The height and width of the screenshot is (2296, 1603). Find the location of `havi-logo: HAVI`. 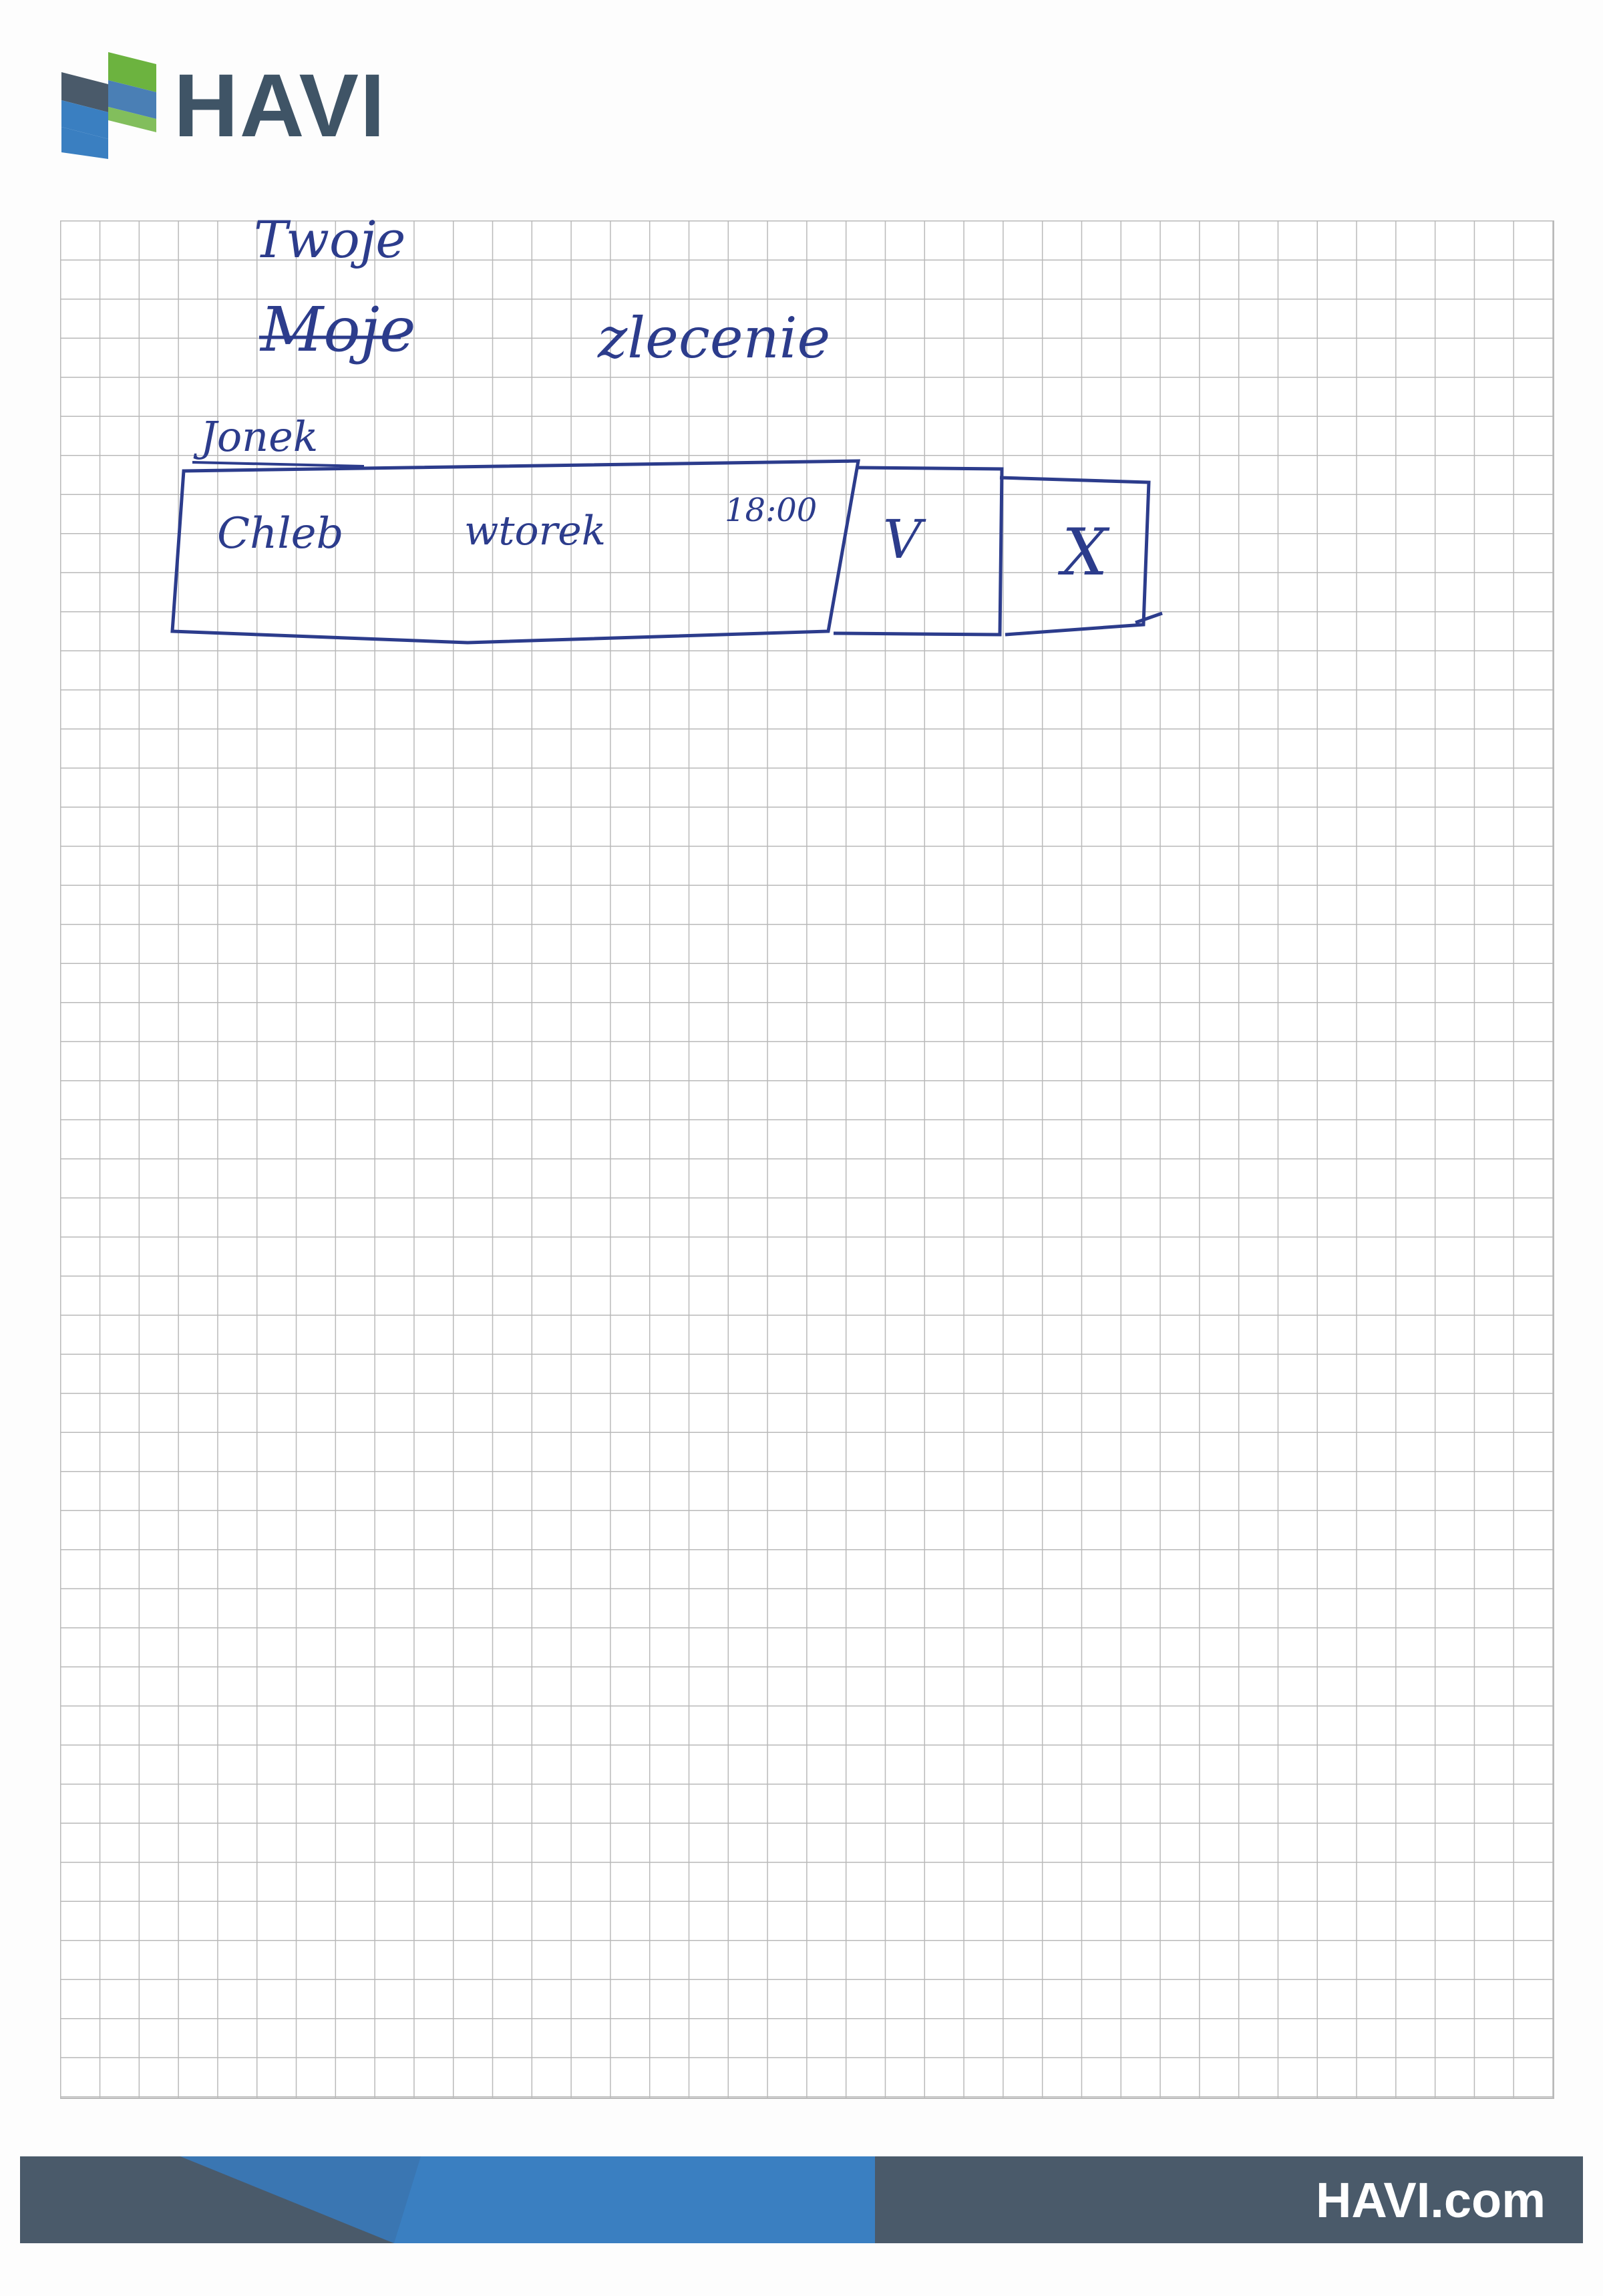

havi-logo: HAVI is located at coordinates (223, 105).